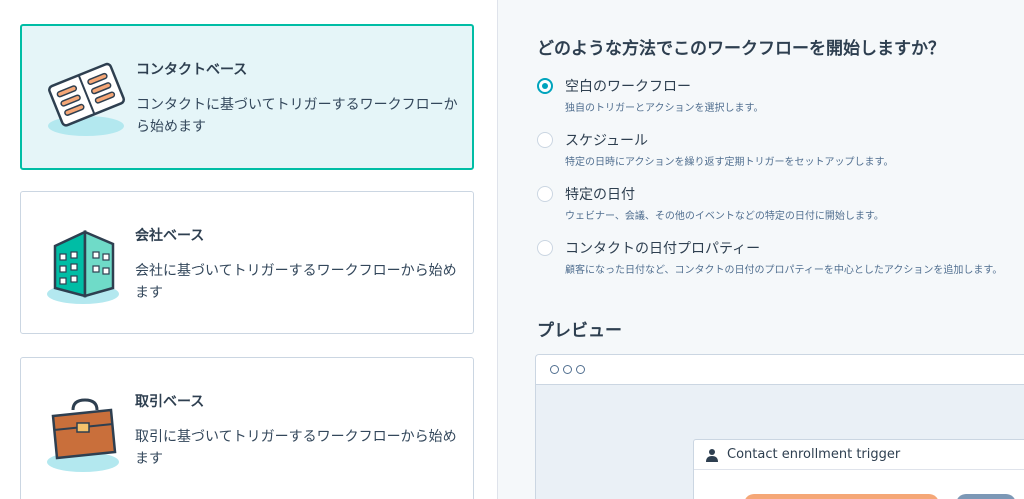 This screenshot has height=499, width=1024. What do you see at coordinates (192, 70) in the screenshot?
I see `card-title: コンタクトベース` at bounding box center [192, 70].